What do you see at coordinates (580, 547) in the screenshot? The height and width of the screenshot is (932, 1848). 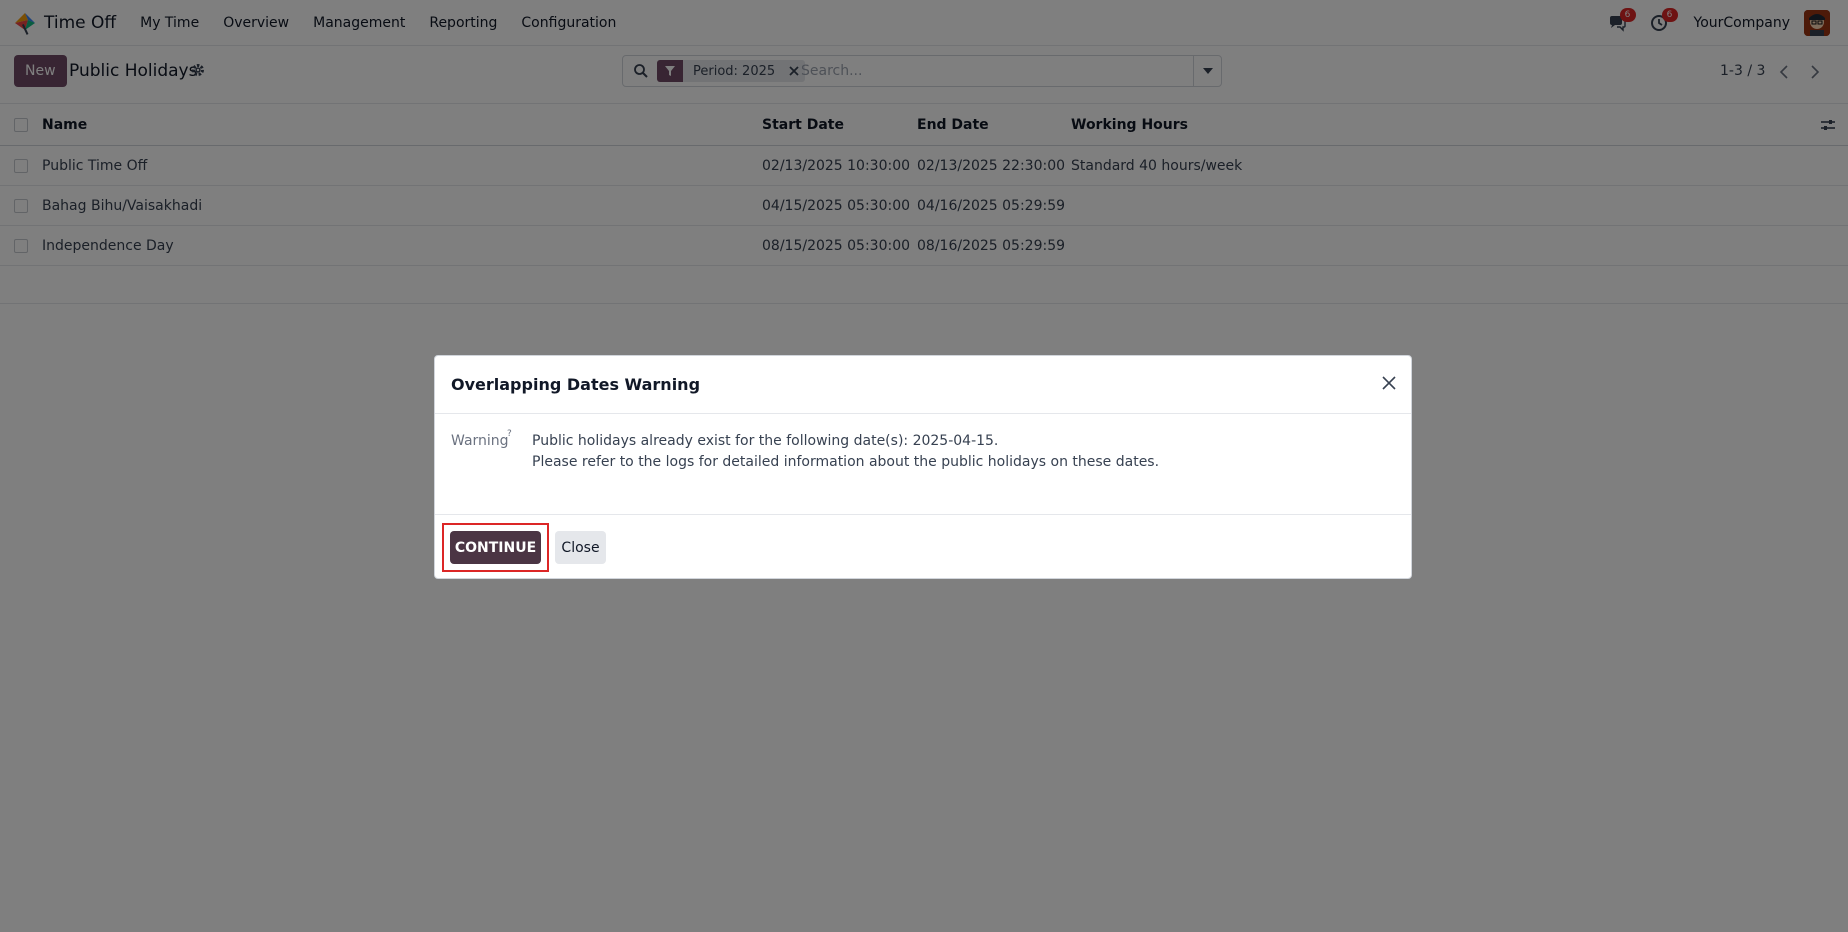 I see `close-button: Close` at bounding box center [580, 547].